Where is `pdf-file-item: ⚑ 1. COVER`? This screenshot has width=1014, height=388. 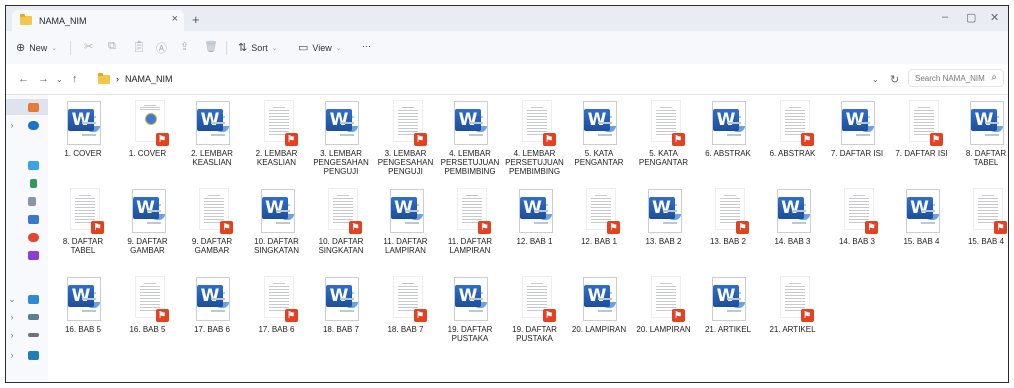
pdf-file-item: ⚑ 1. COVER is located at coordinates (148, 139).